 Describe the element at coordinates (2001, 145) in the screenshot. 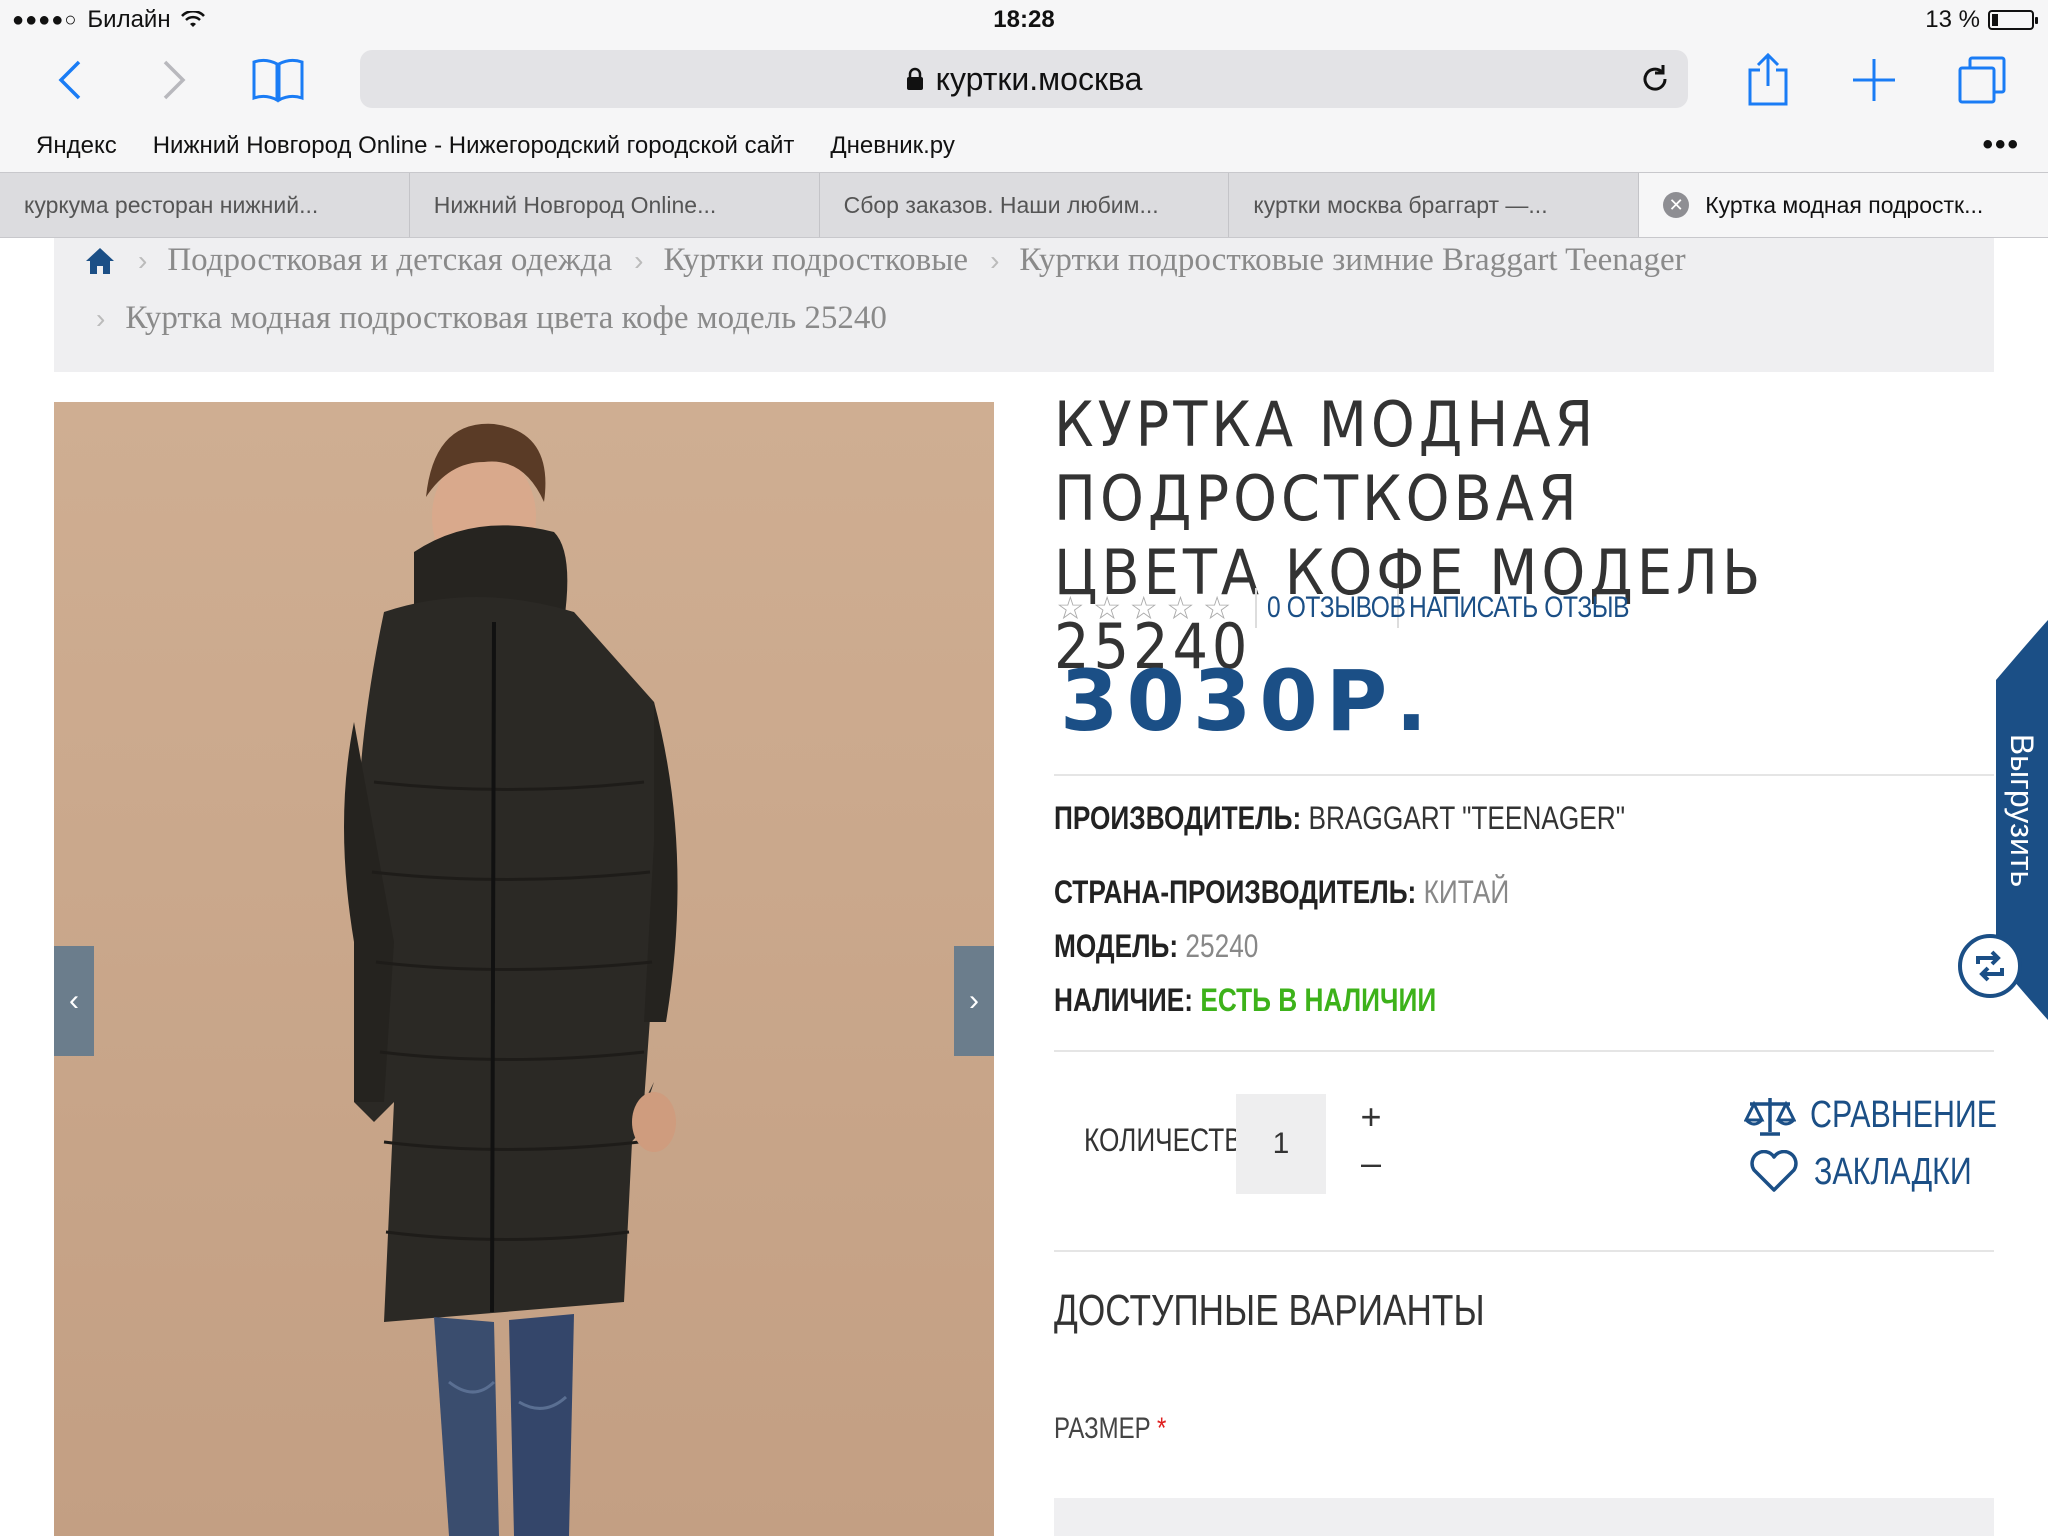

I see `more-favorites-icon: •••` at that location.